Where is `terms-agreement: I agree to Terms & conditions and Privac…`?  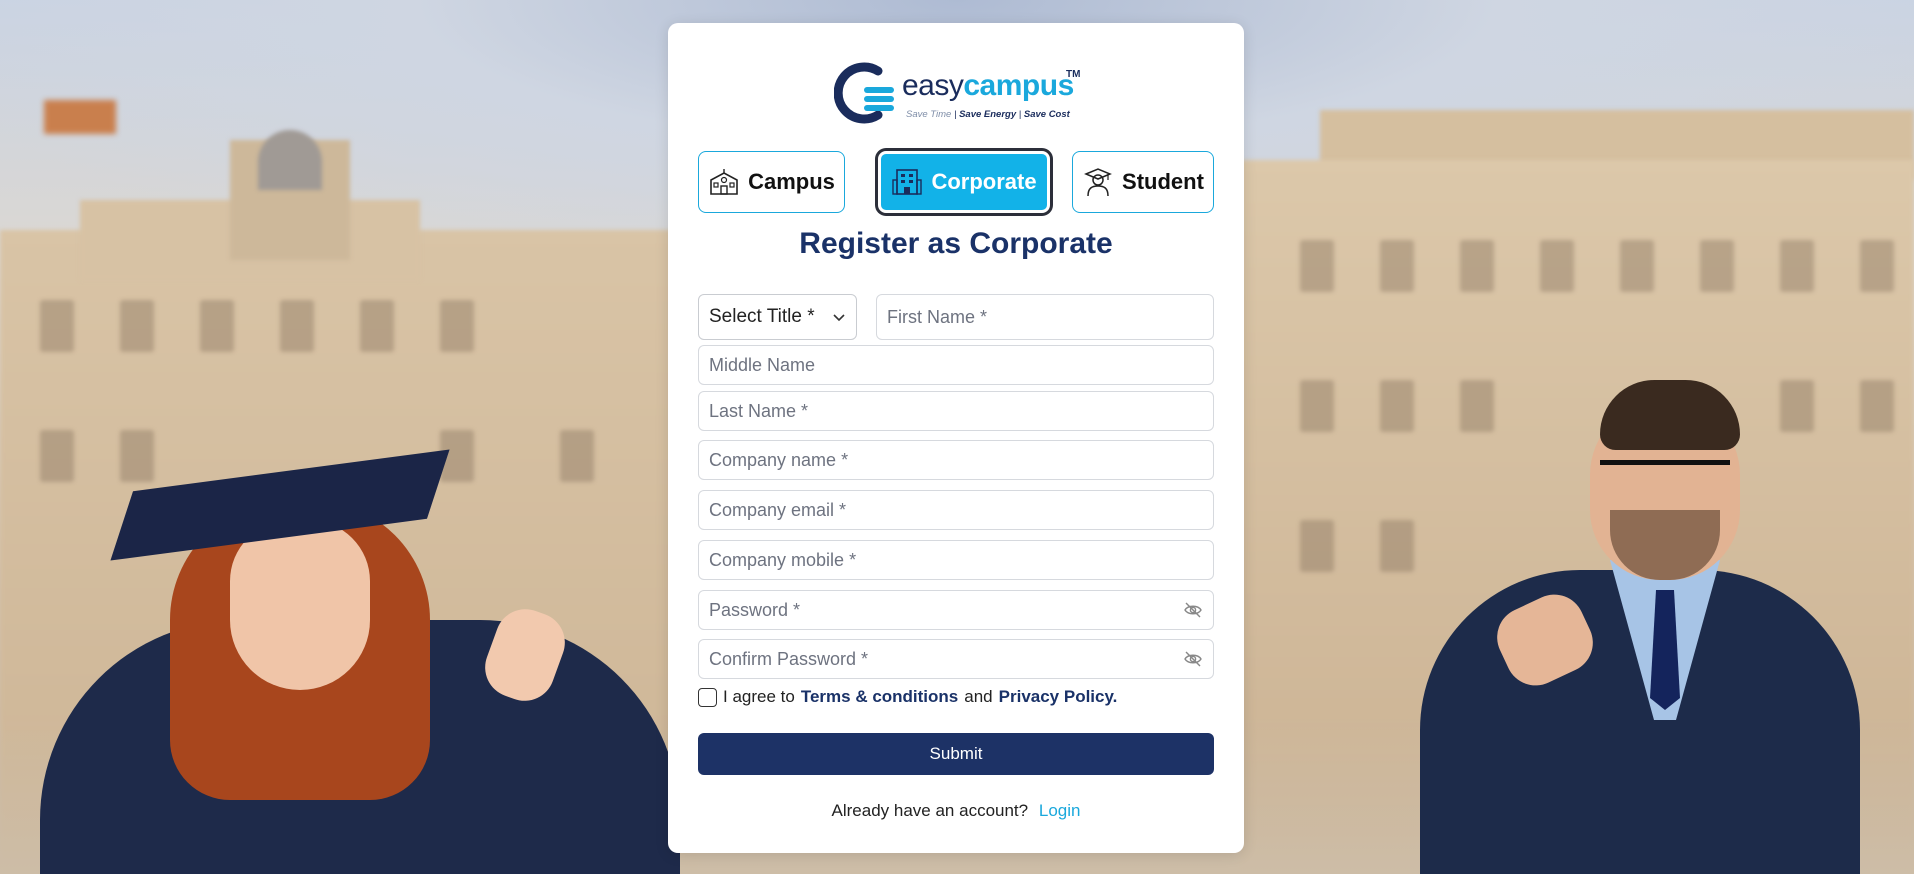
terms-agreement: I agree to Terms & conditions and Privac… is located at coordinates (907, 697).